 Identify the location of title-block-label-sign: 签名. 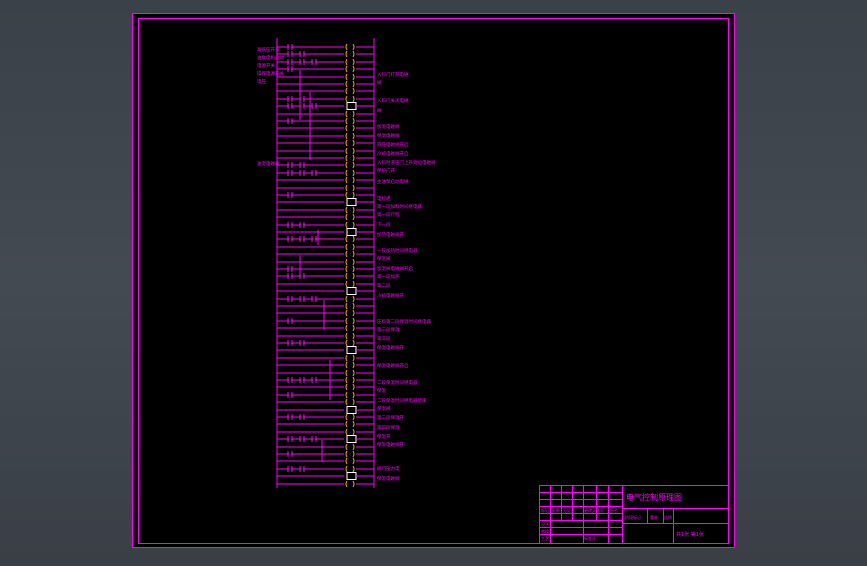
(614, 510).